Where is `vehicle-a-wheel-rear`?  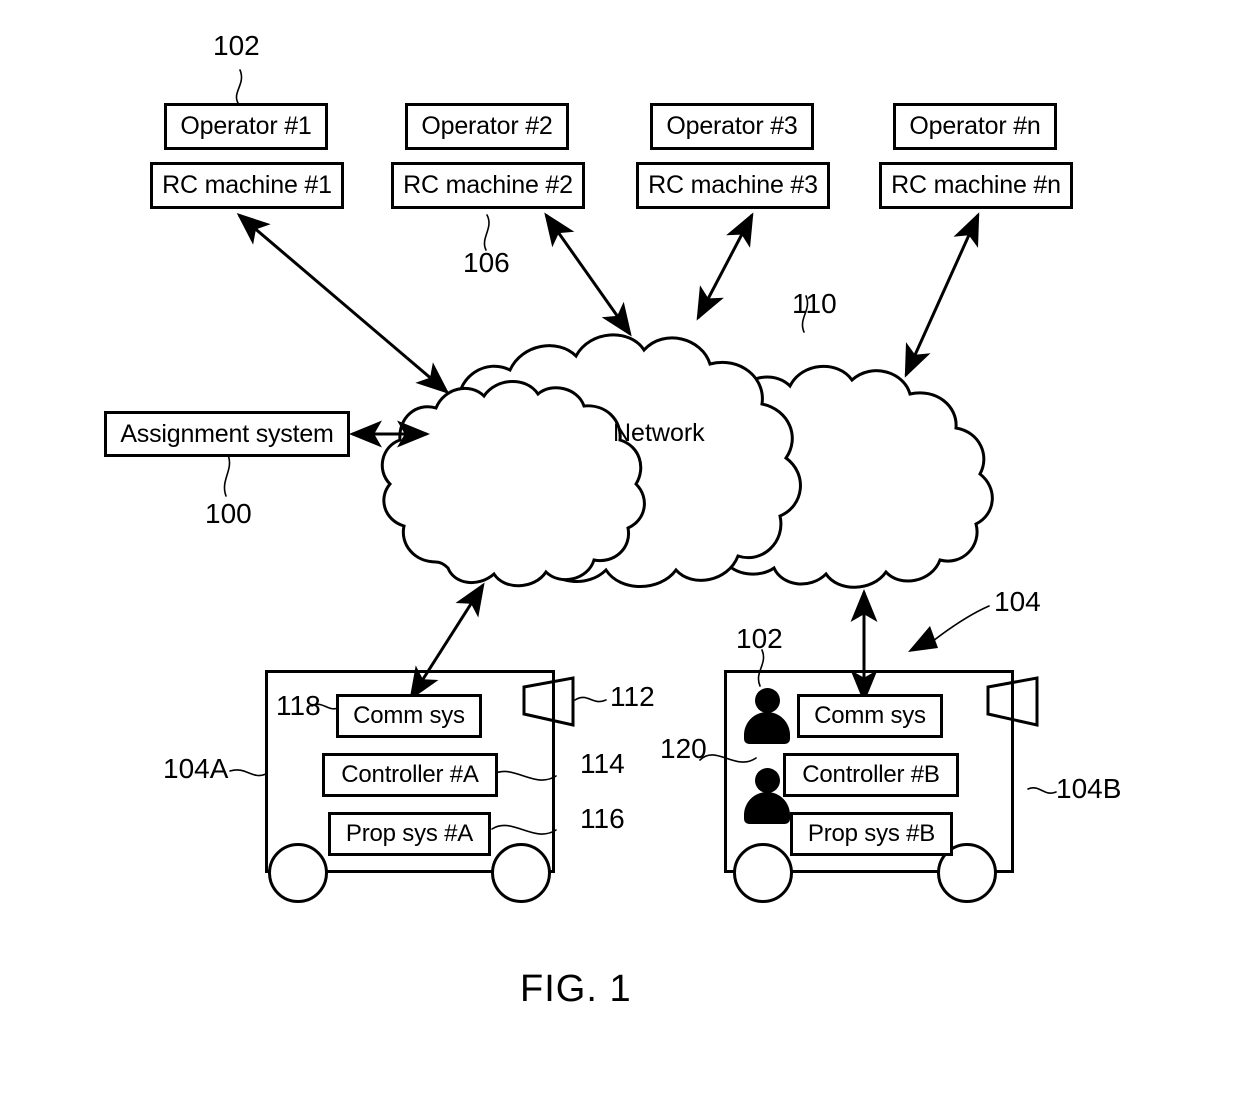 vehicle-a-wheel-rear is located at coordinates (521, 873).